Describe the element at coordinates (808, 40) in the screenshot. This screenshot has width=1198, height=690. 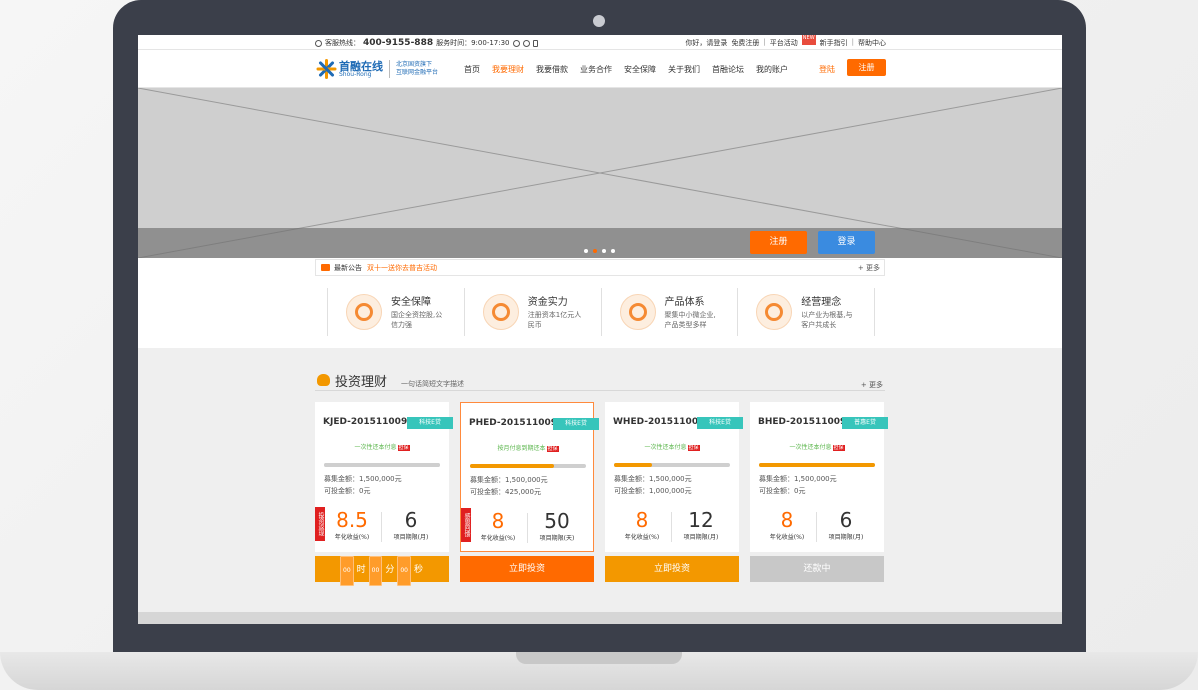
I see `new-badge: NEW` at that location.